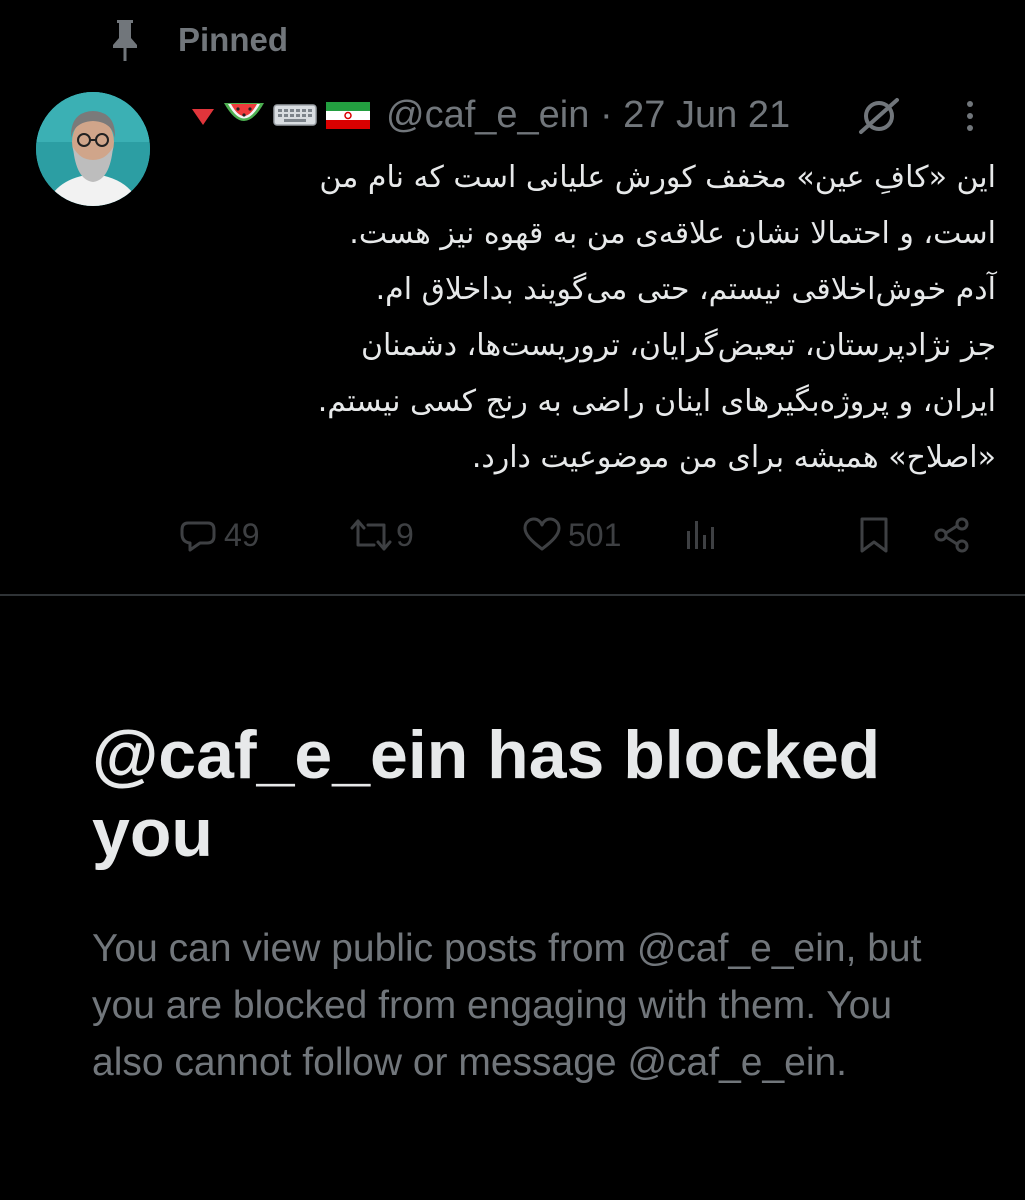 The height and width of the screenshot is (1200, 1025). Describe the element at coordinates (371, 535) in the screenshot. I see `repost-icon` at that location.